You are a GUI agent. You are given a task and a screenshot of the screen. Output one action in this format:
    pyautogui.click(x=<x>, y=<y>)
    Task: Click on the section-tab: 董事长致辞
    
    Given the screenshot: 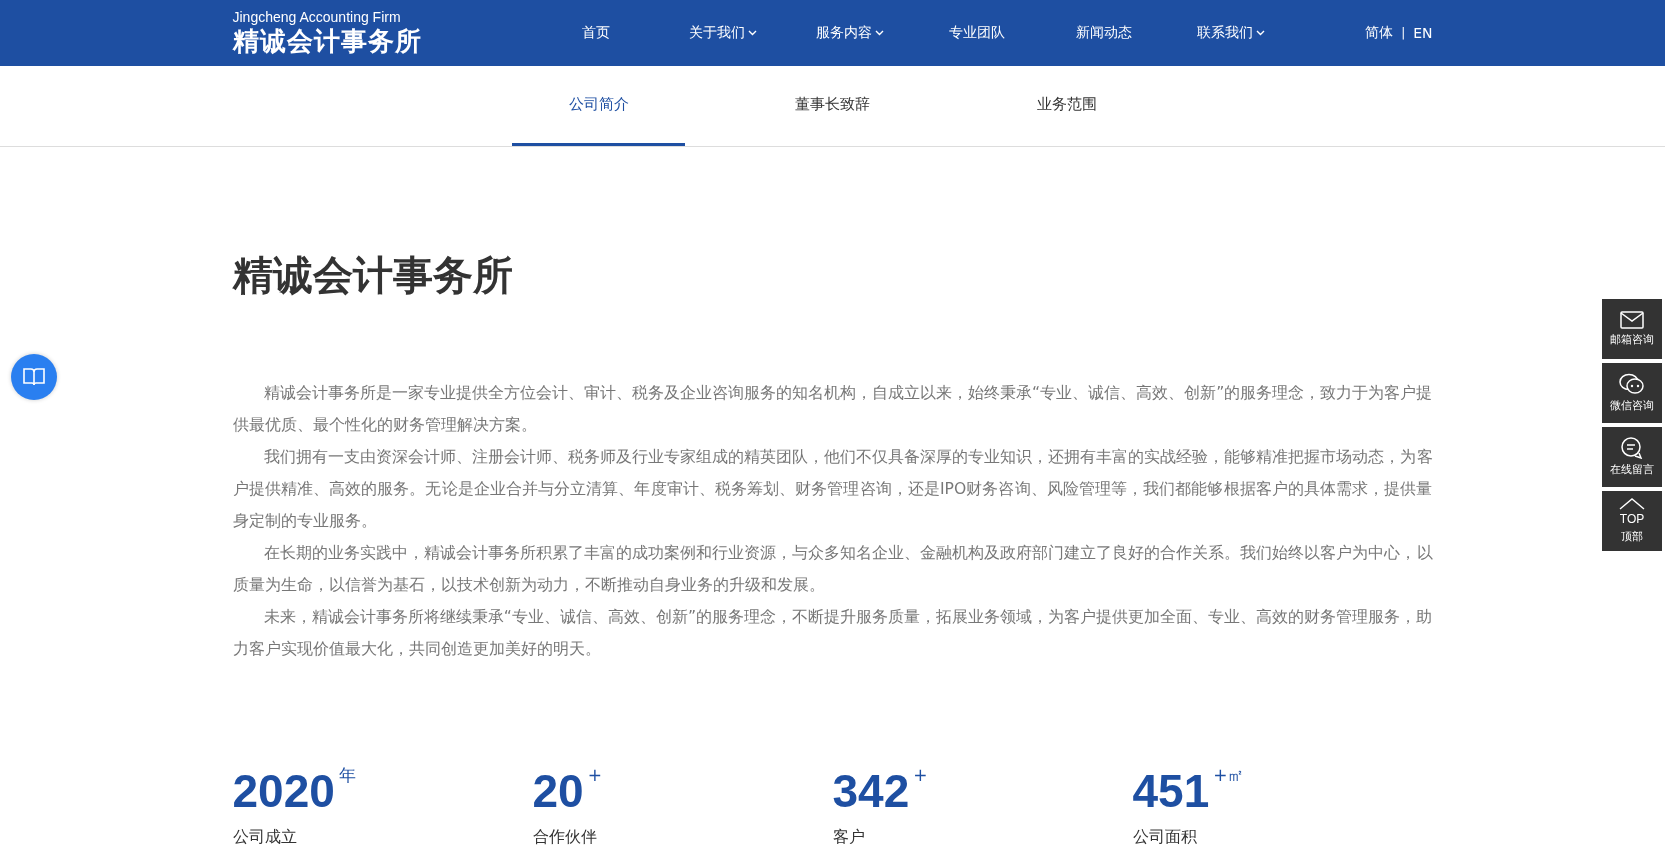 What is the action you would take?
    pyautogui.click(x=832, y=106)
    